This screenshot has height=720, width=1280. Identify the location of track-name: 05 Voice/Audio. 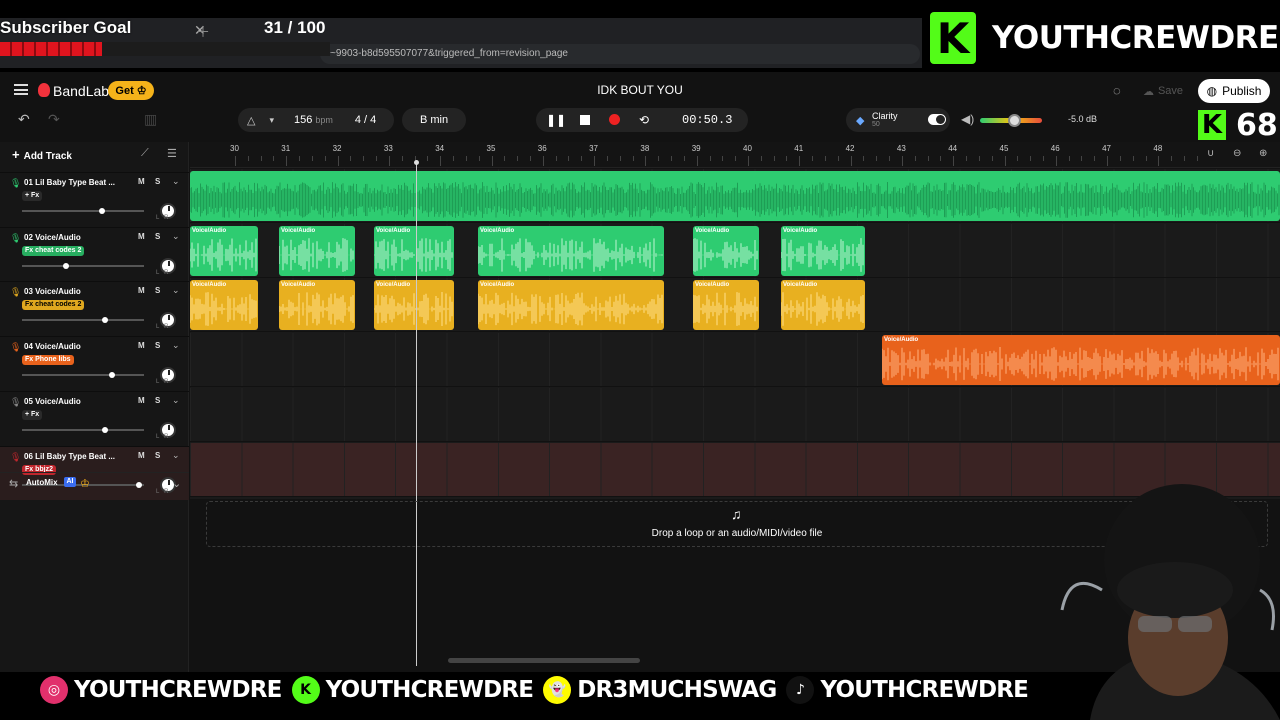
(71, 401).